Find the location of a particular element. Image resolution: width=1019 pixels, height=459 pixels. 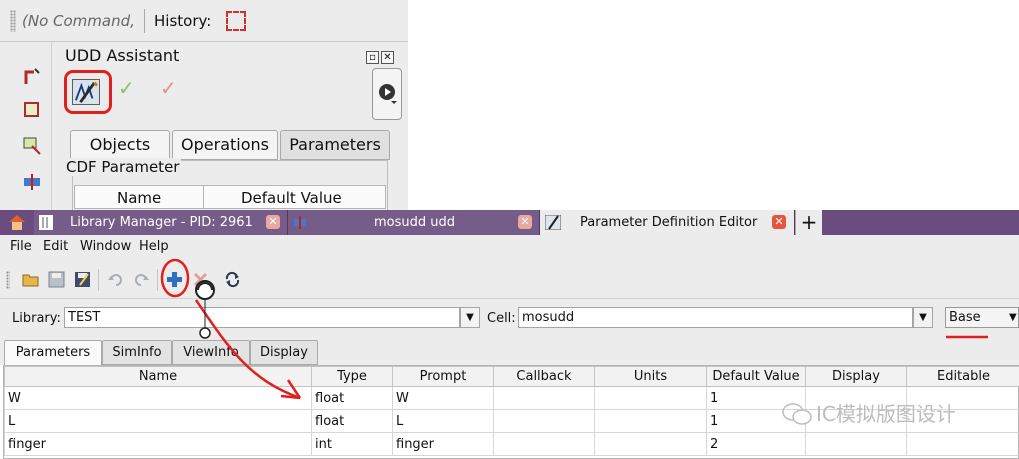

add-parameter-icon is located at coordinates (174, 279).